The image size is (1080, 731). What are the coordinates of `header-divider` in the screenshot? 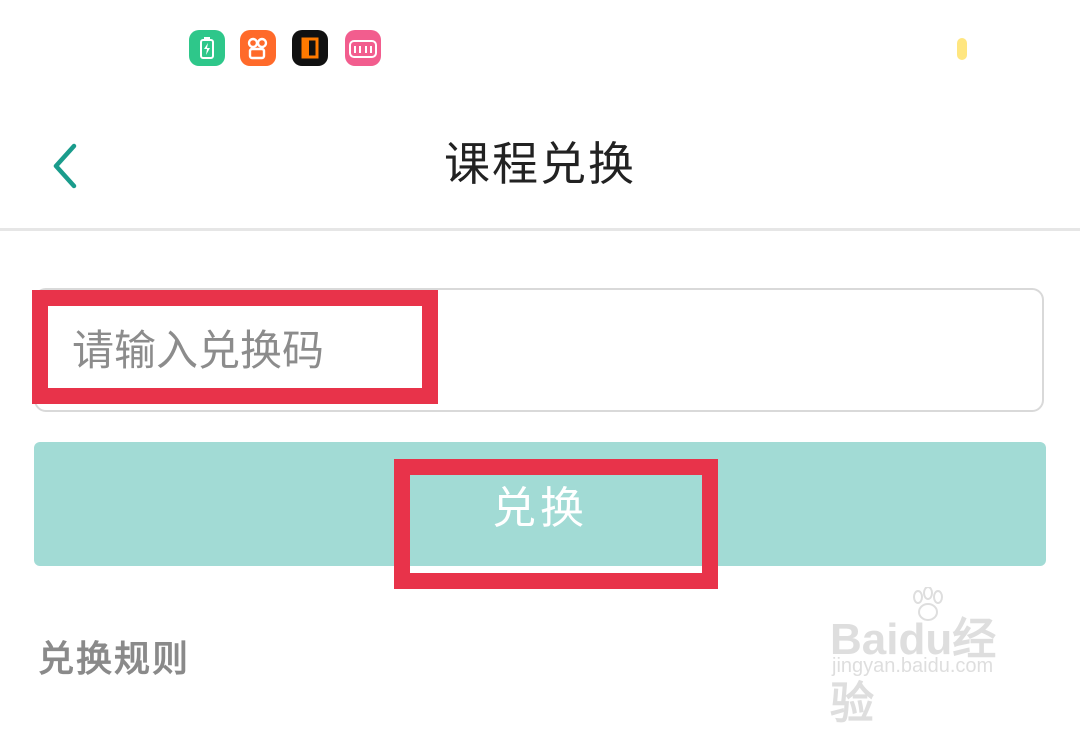 It's located at (540, 229).